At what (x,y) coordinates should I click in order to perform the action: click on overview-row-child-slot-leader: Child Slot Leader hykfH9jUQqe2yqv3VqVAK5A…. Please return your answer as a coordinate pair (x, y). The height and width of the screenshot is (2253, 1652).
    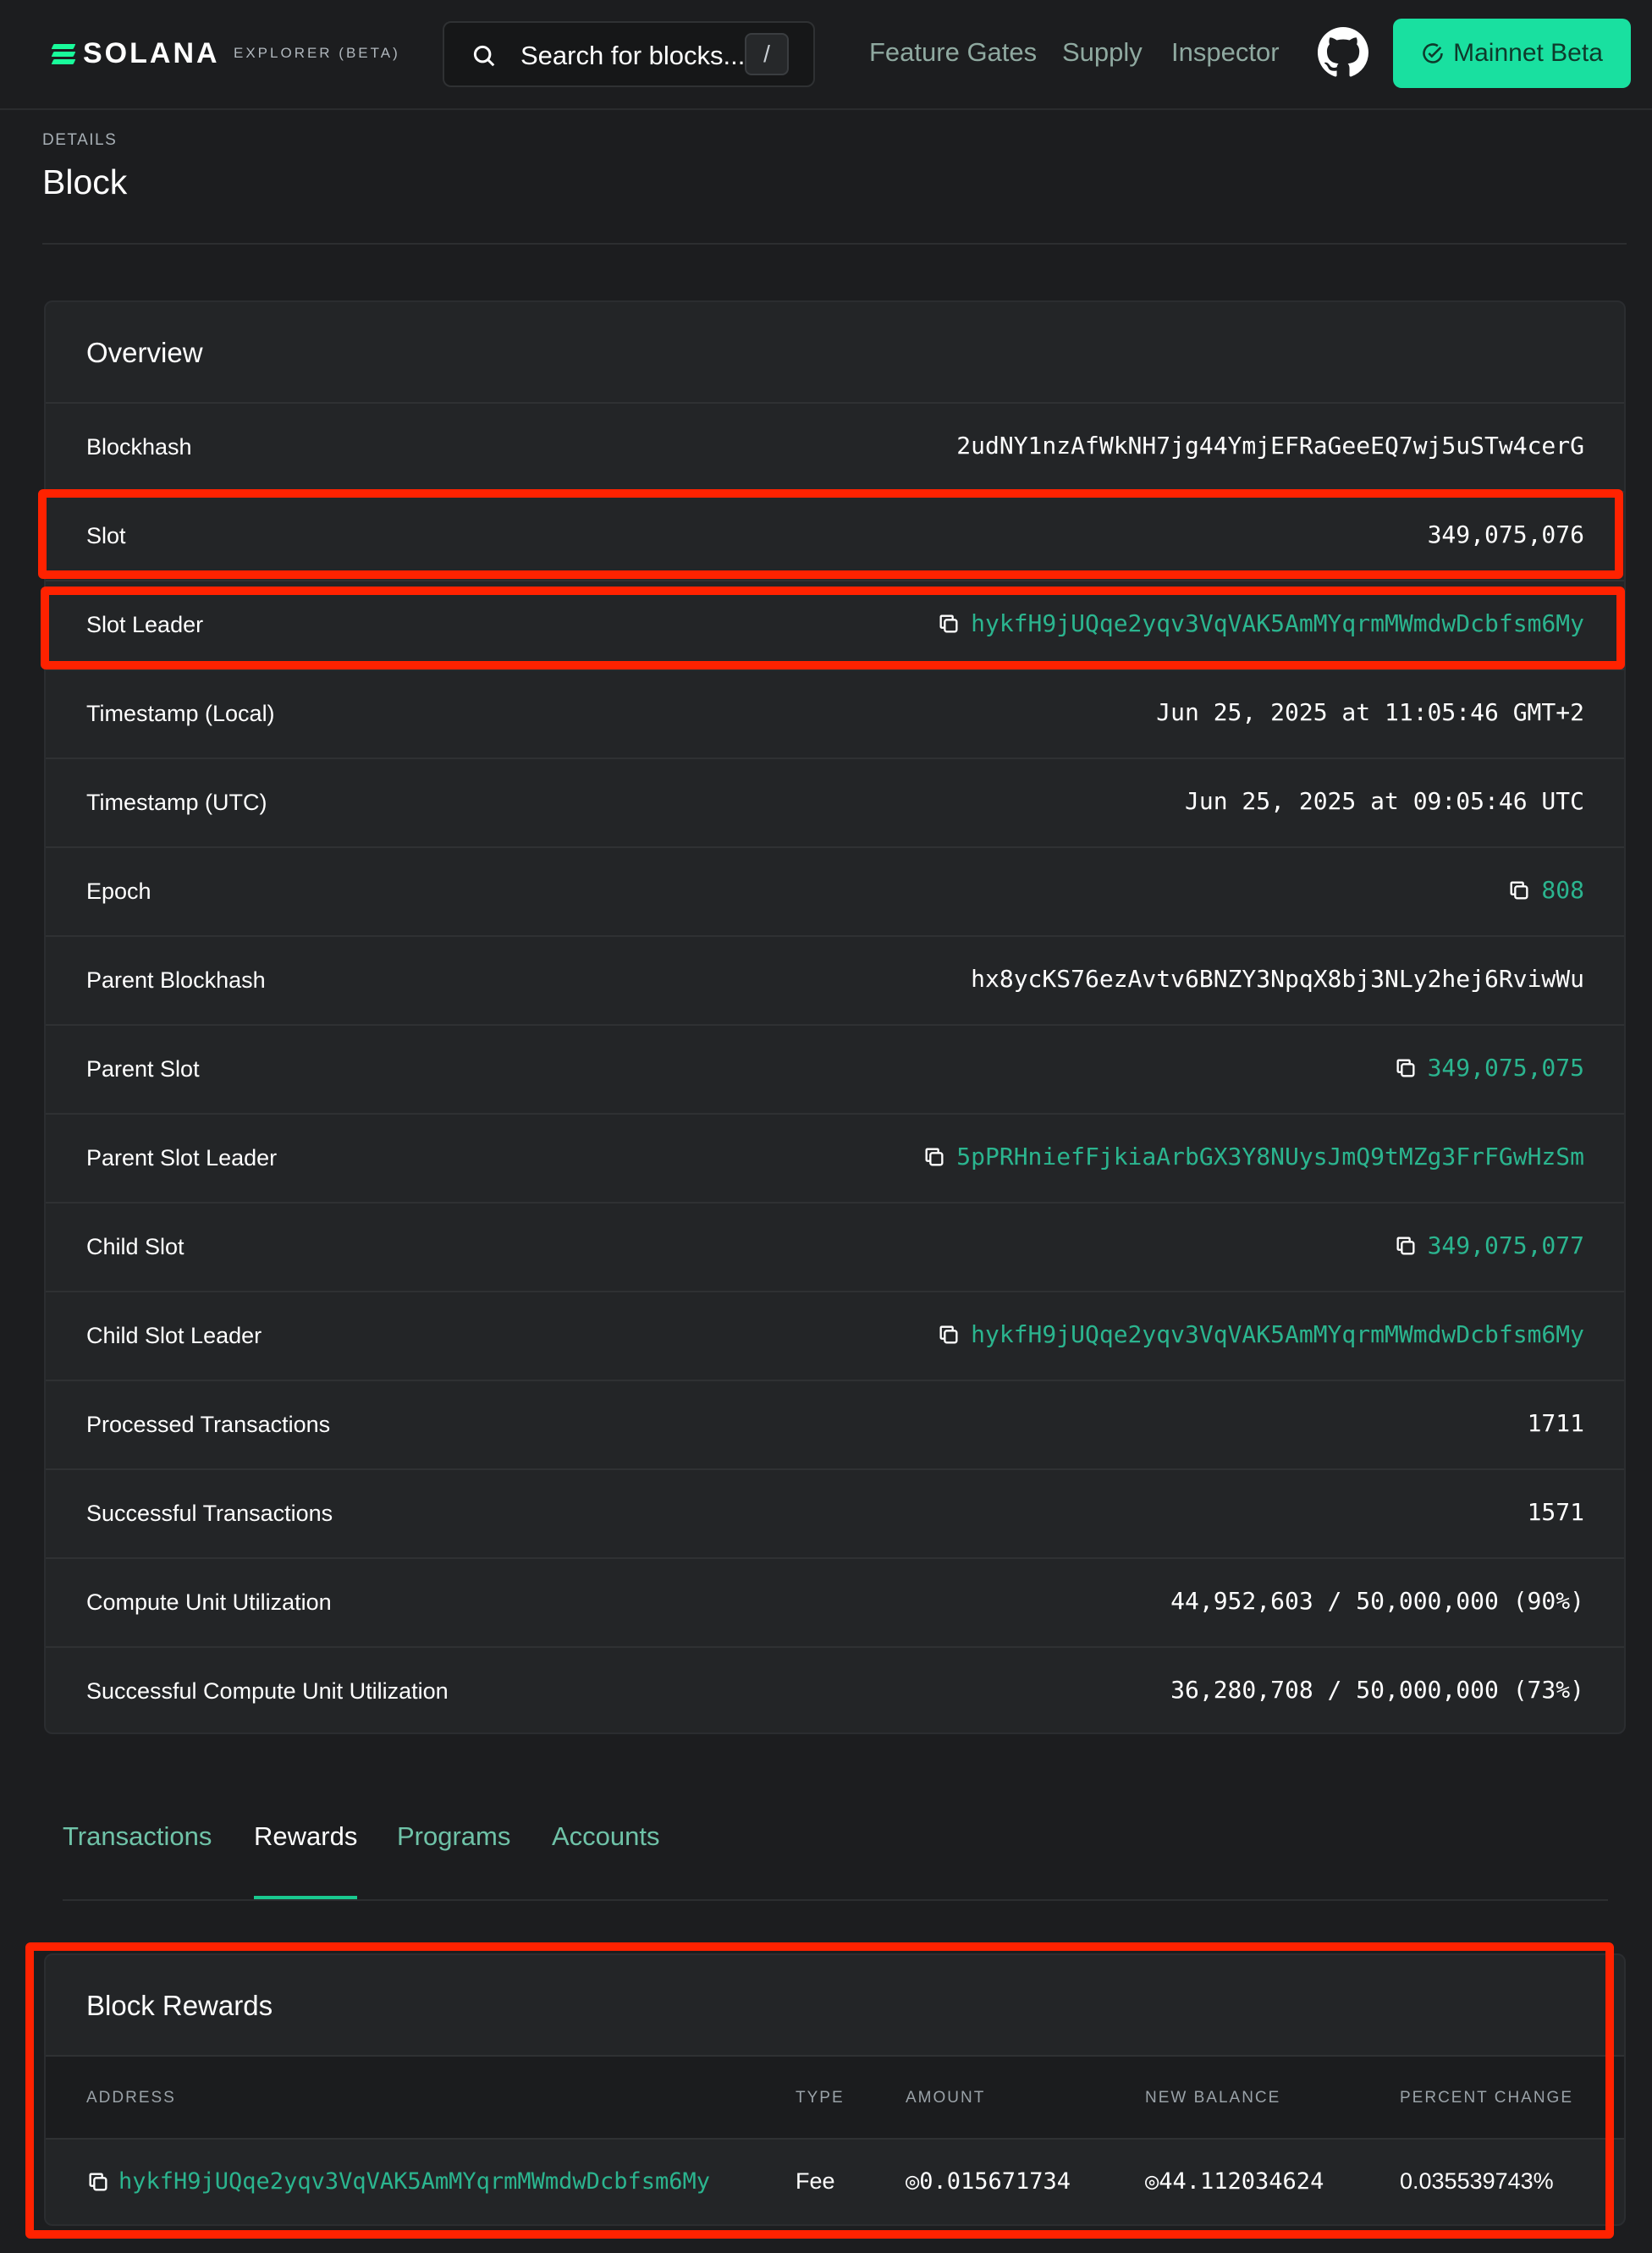
    Looking at the image, I should click on (835, 1337).